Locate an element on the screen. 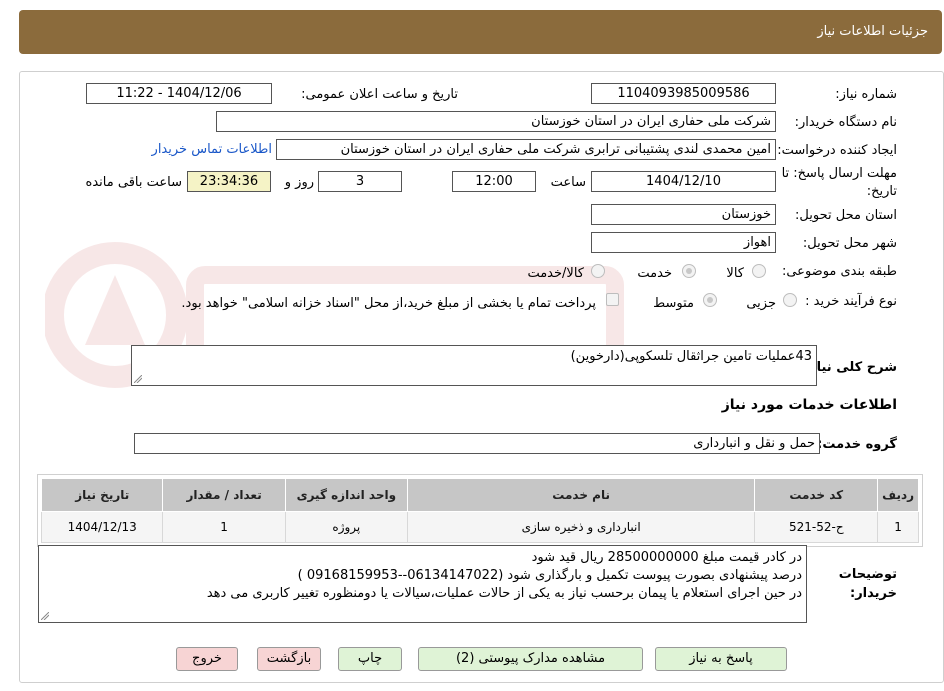  buyer-org-field: شرکت ملی حفاری ایران در استان خوزستان is located at coordinates (496, 121).